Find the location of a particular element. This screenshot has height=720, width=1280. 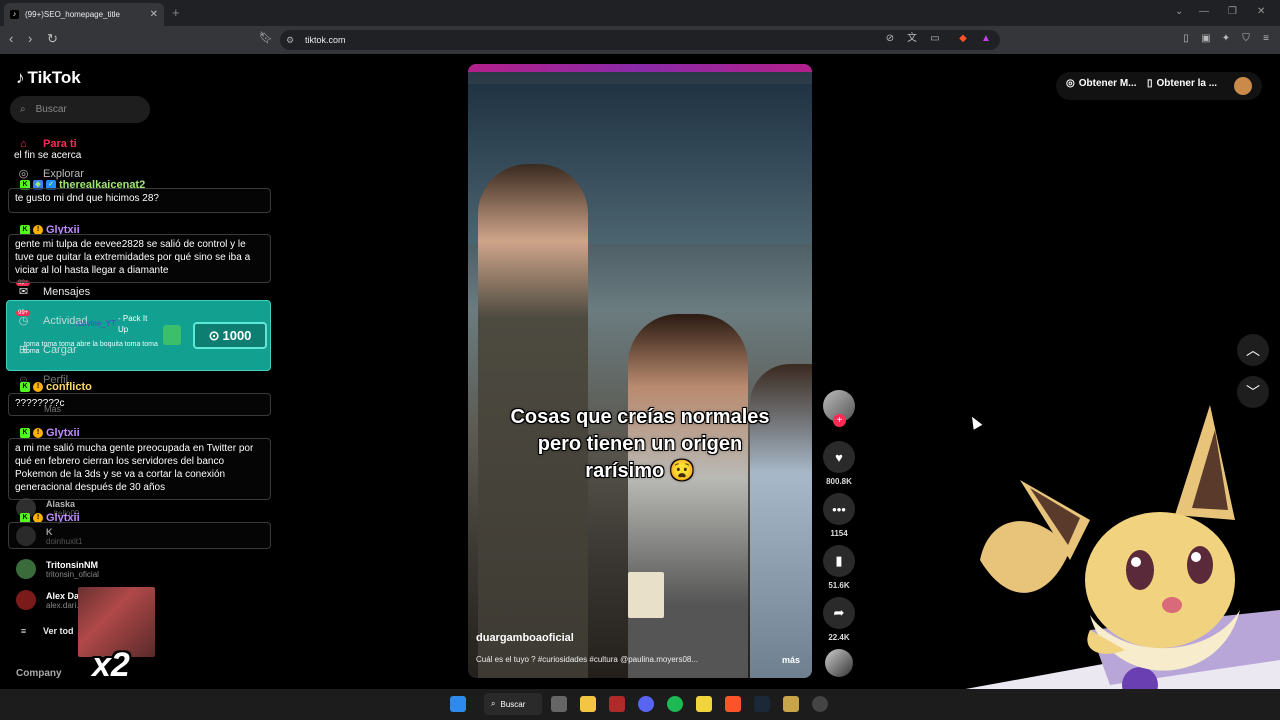

account-name: K is located at coordinates (49, 531).